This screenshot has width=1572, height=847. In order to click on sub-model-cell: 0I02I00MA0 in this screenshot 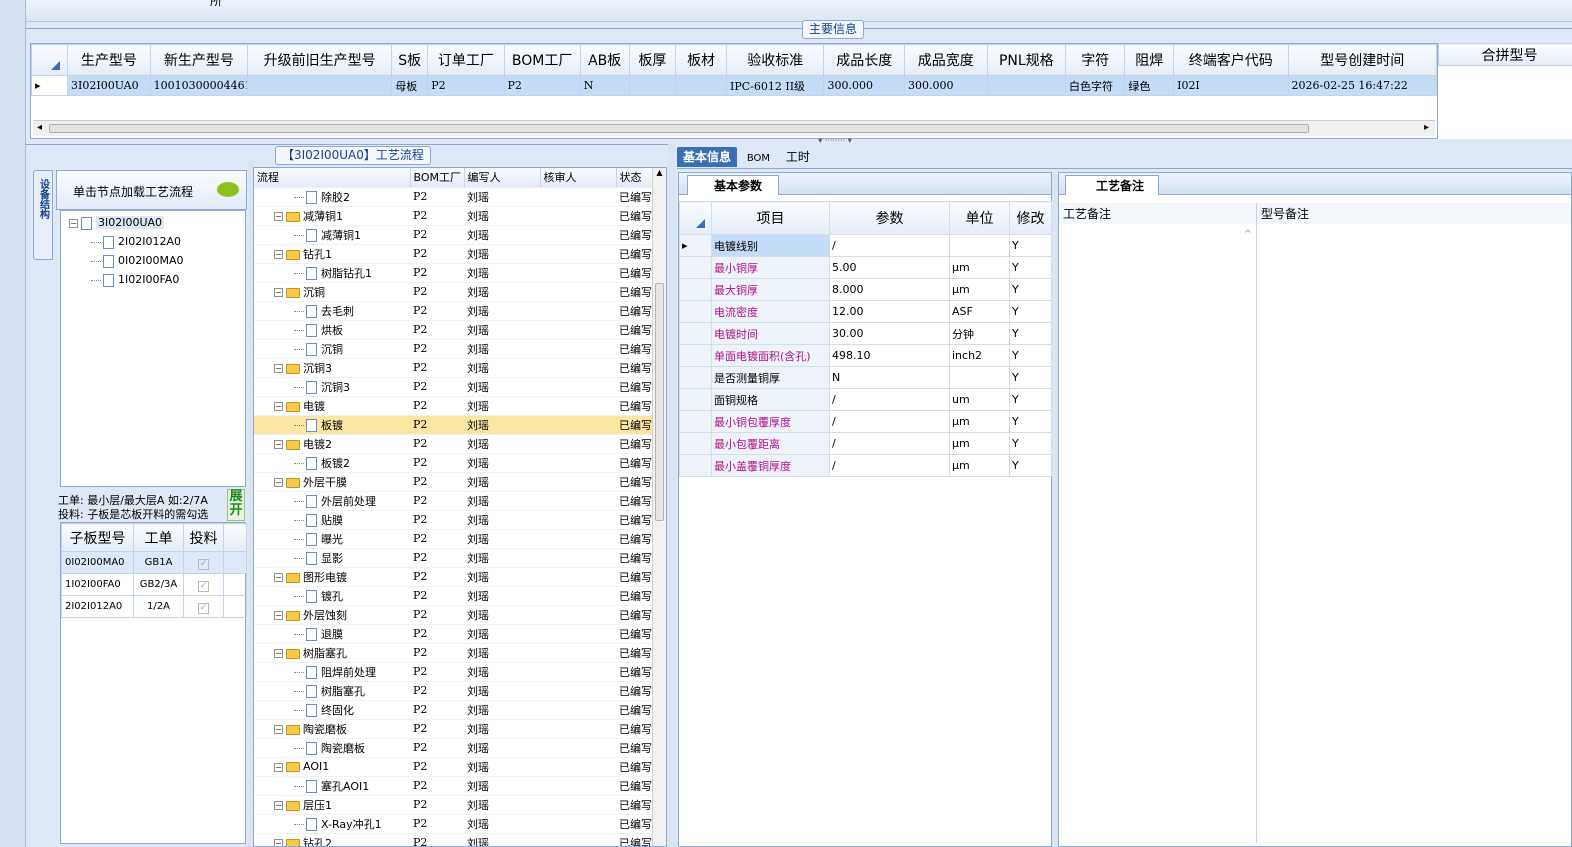, I will do `click(97, 562)`.